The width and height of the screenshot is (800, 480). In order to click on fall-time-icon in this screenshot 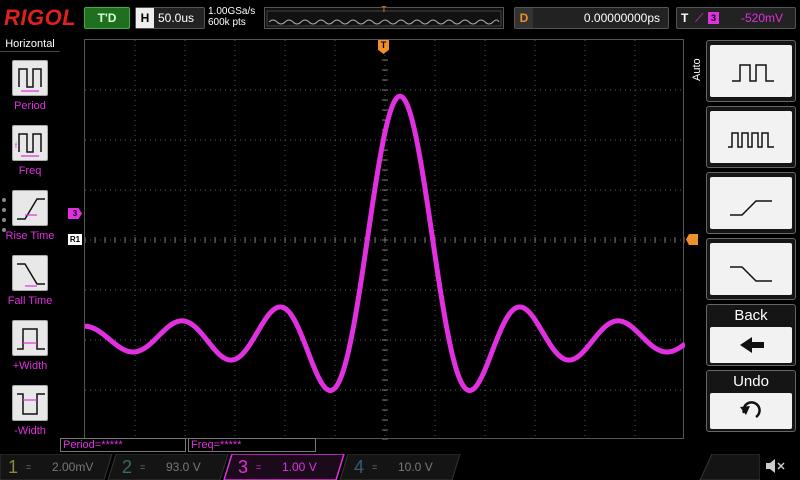, I will do `click(30, 273)`.